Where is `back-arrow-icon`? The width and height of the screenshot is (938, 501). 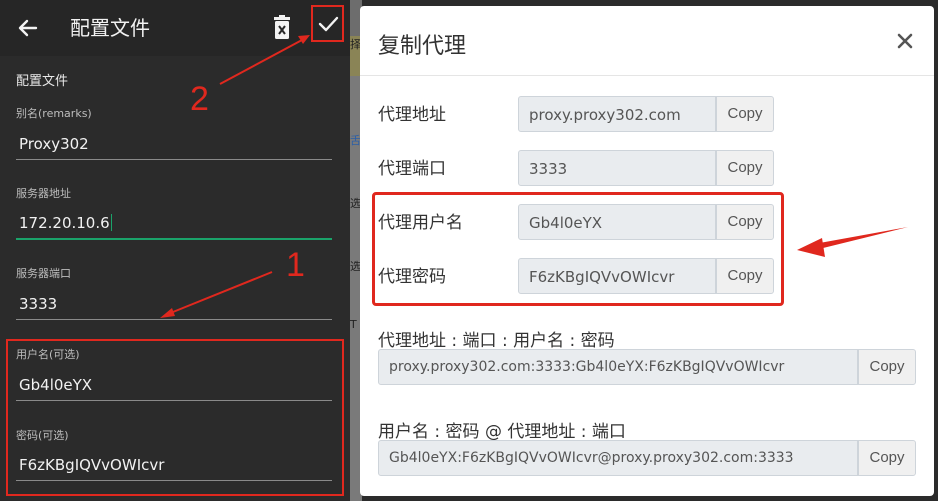 back-arrow-icon is located at coordinates (28, 28).